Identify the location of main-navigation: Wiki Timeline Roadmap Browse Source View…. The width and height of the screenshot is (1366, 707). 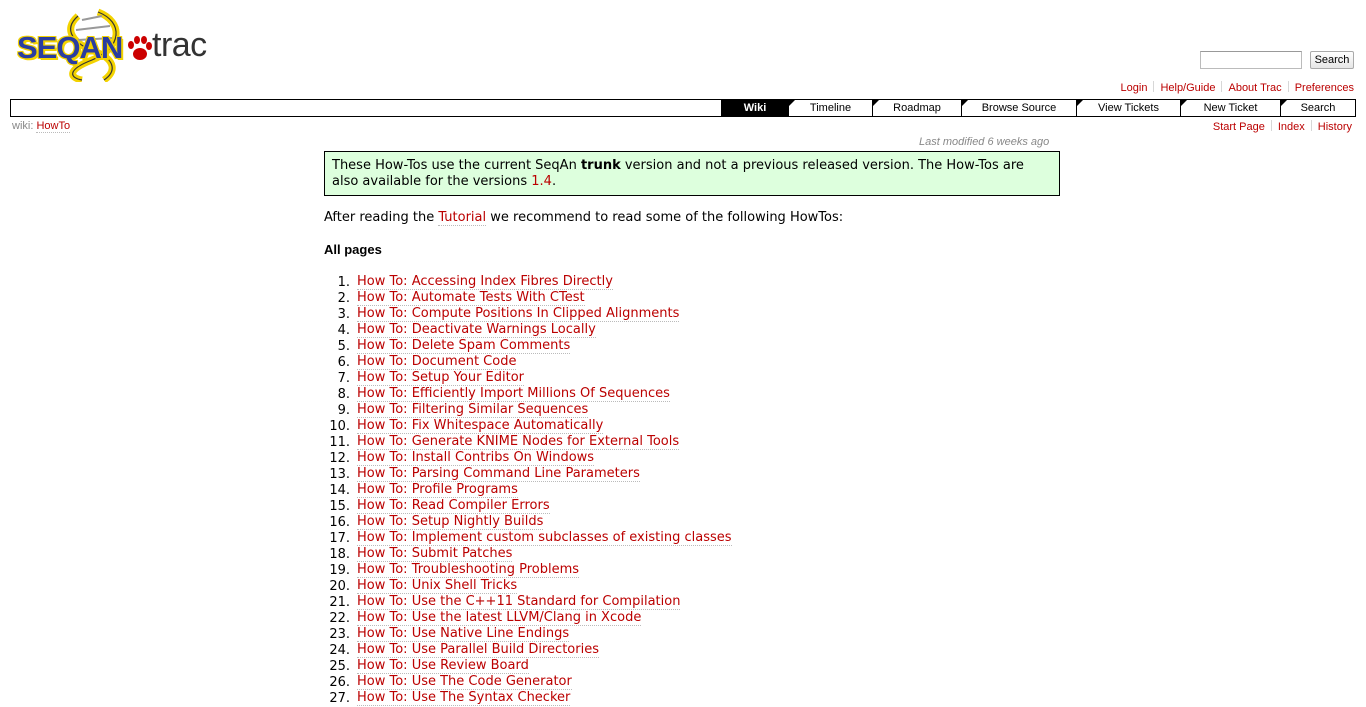
(683, 108).